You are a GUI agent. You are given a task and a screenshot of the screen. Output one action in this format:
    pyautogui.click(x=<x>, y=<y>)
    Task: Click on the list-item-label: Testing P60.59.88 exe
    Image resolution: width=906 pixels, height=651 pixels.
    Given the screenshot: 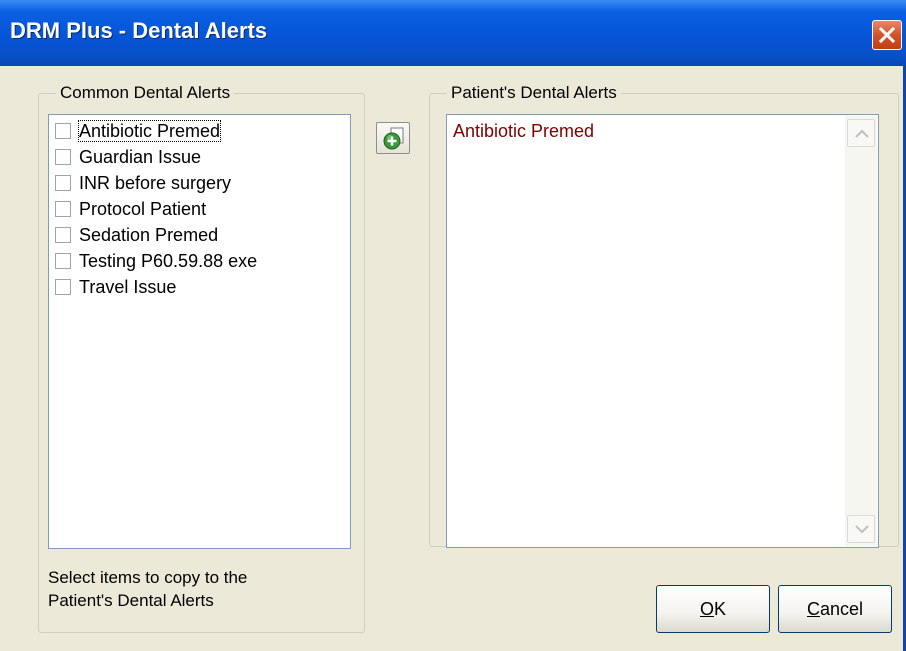 What is the action you would take?
    pyautogui.click(x=168, y=261)
    